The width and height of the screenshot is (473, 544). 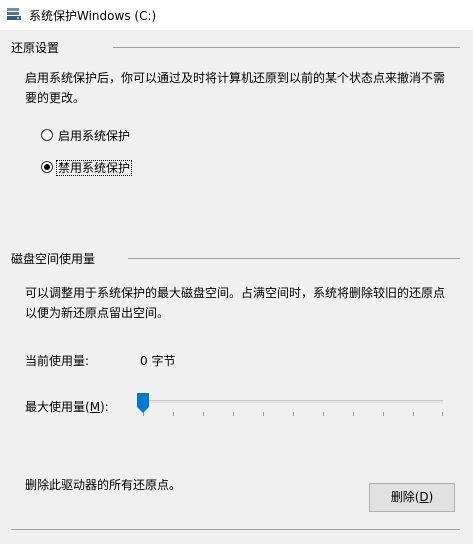 What do you see at coordinates (158, 361) in the screenshot?
I see `current-usage-value: 0 字节` at bounding box center [158, 361].